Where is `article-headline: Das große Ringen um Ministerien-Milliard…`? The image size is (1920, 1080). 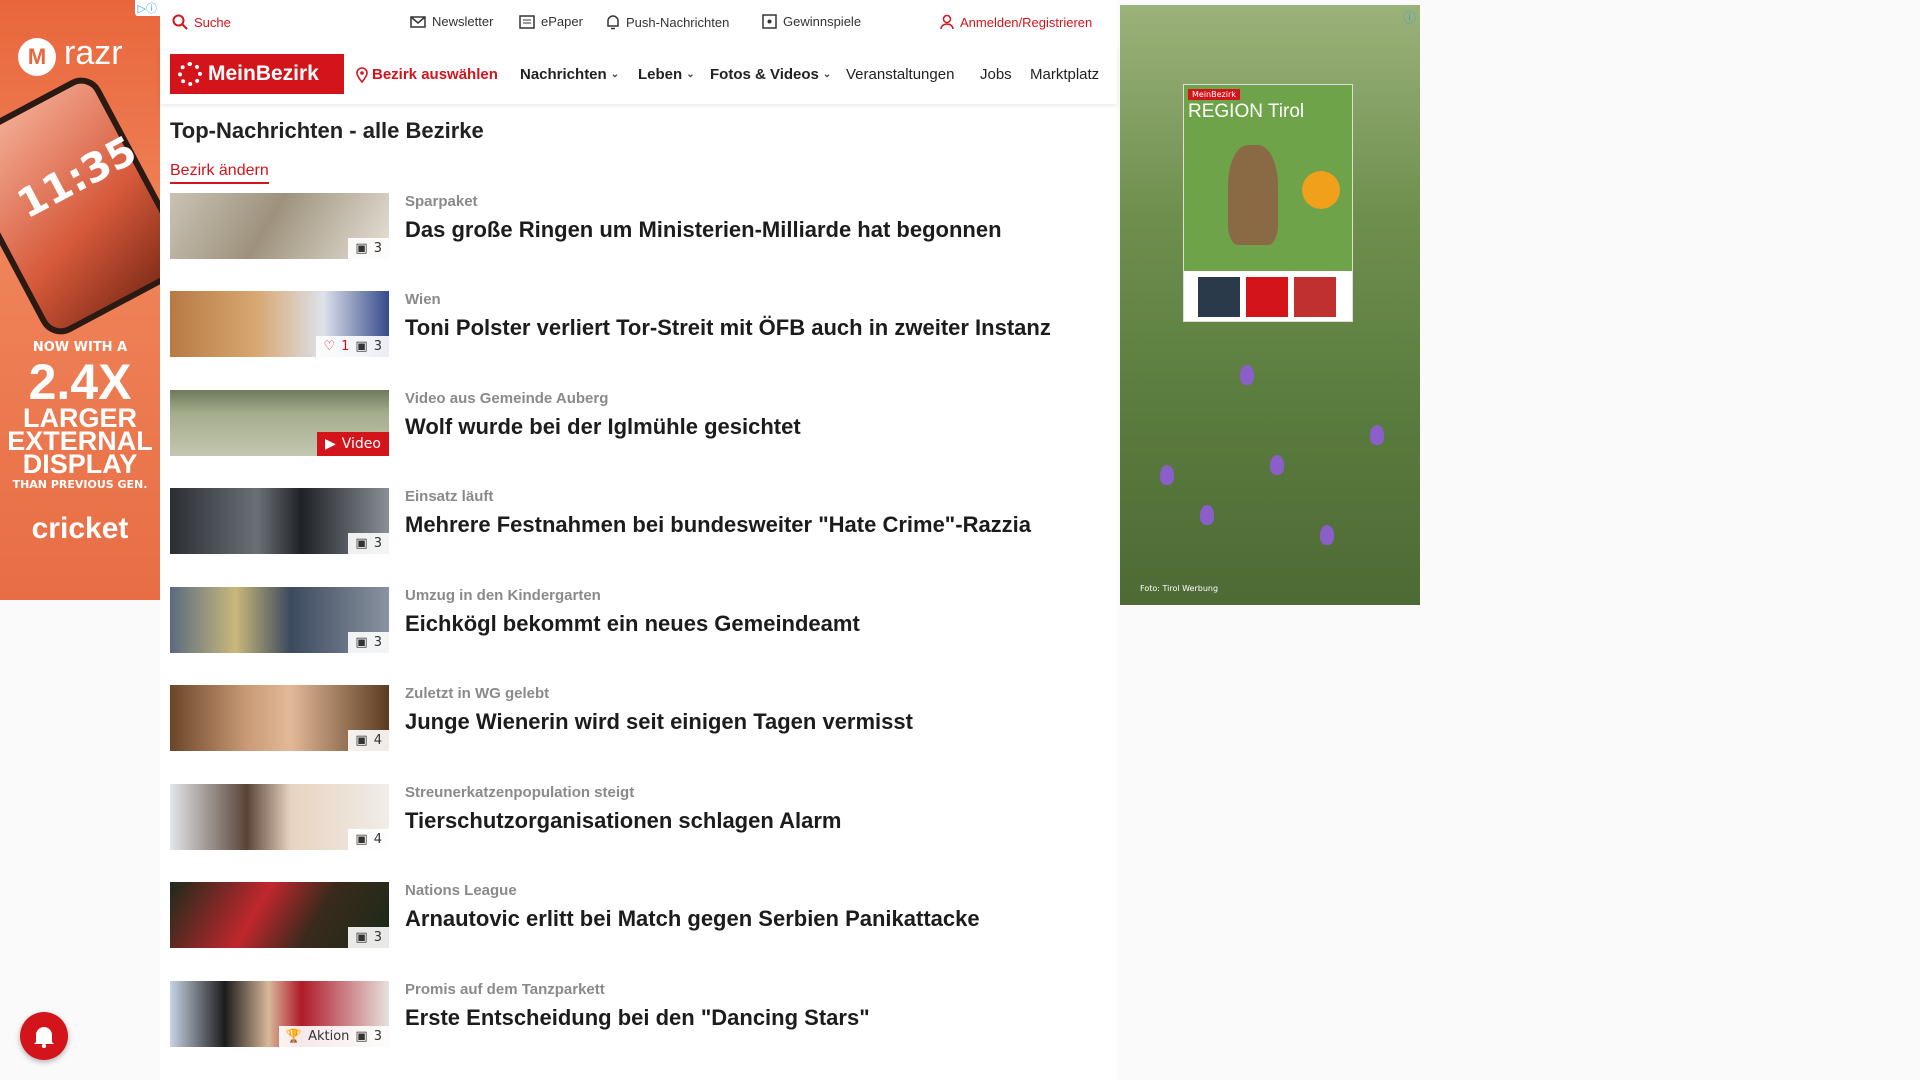
article-headline: Das große Ringen um Ministerien-Milliard… is located at coordinates (703, 230).